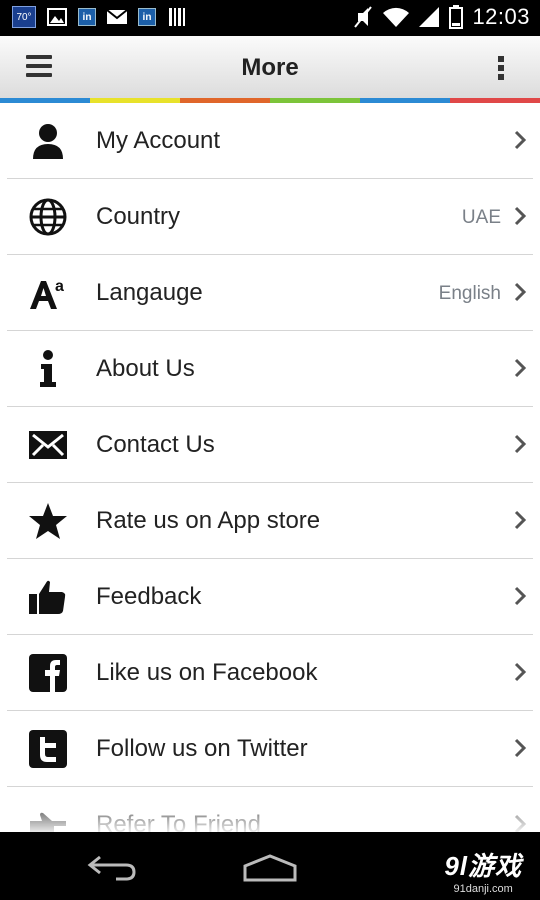  I want to click on watermark-logo: 9l游戏, so click(483, 866).